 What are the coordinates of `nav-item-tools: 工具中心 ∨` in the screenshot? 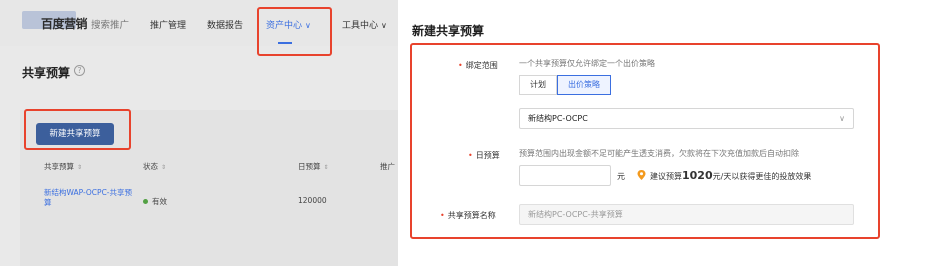 It's located at (364, 24).